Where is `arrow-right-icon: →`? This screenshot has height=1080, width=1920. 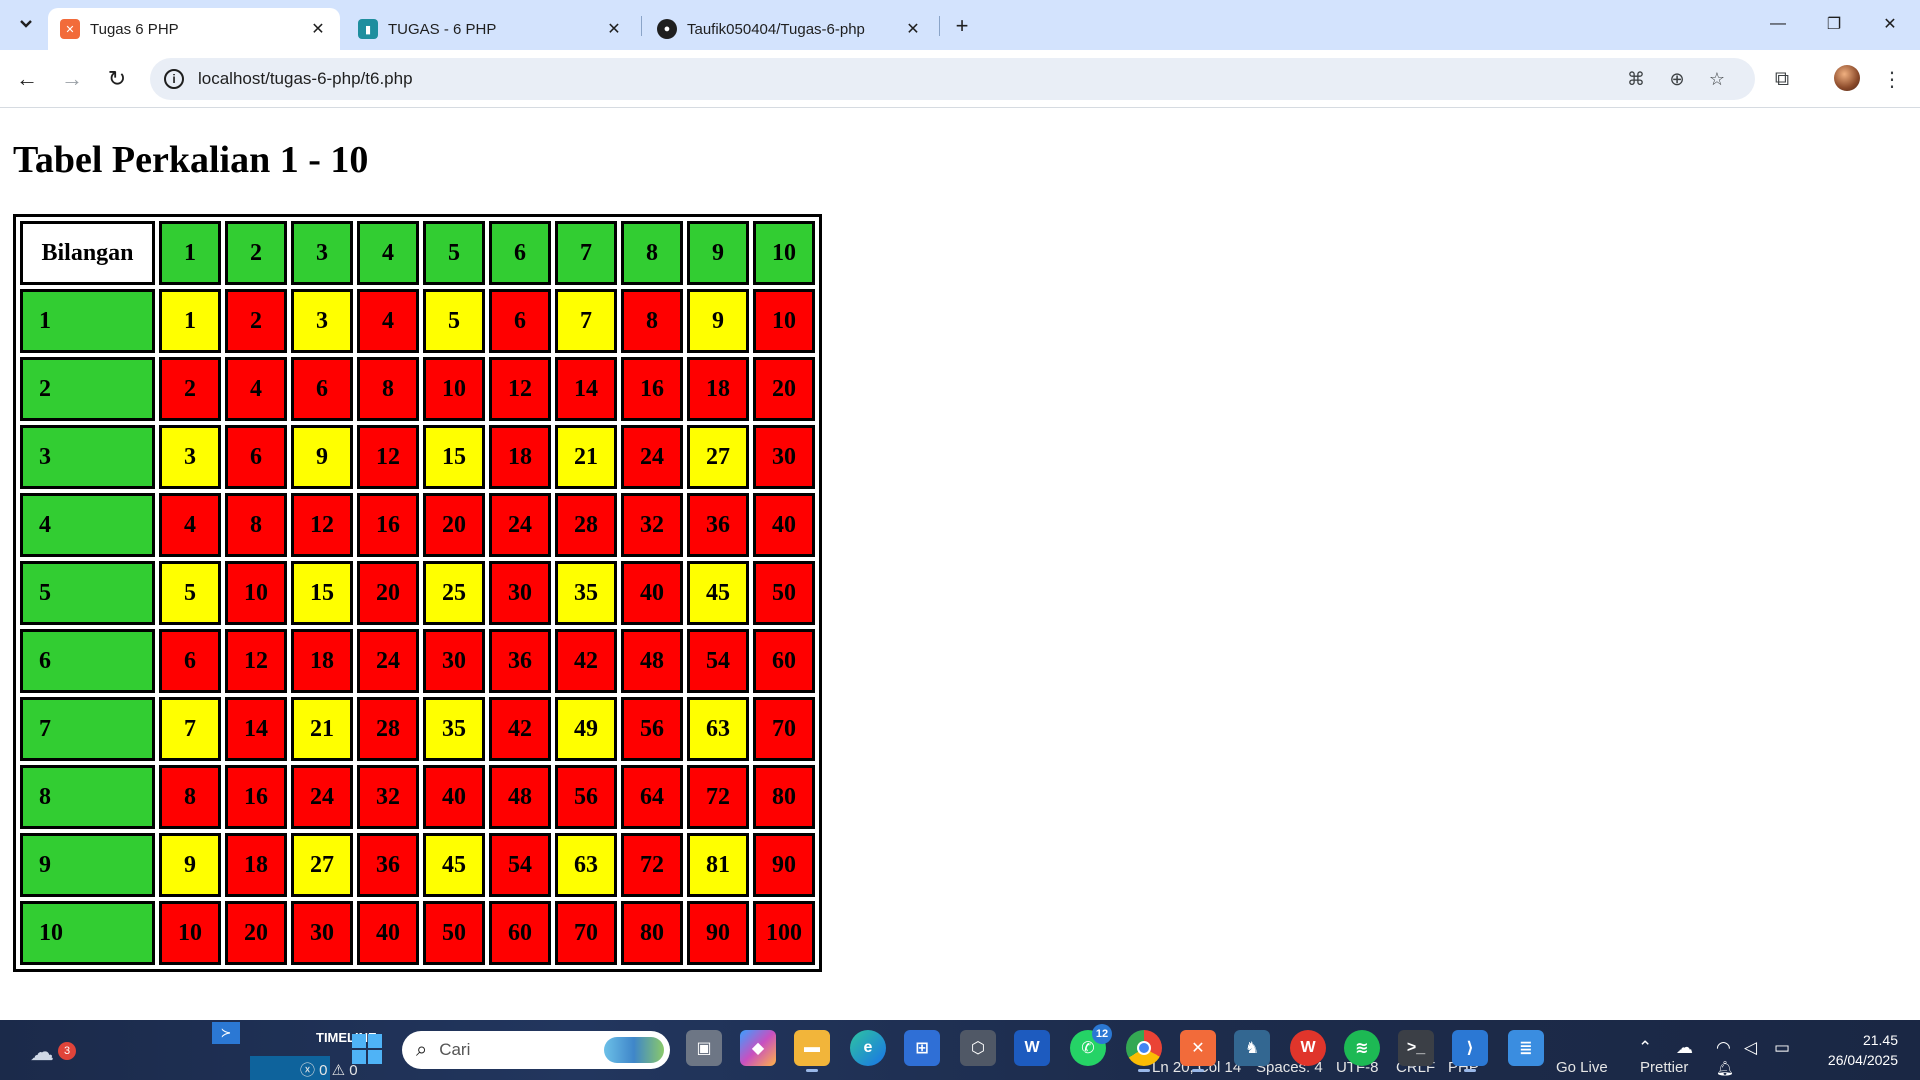
arrow-right-icon: → is located at coordinates (72, 78).